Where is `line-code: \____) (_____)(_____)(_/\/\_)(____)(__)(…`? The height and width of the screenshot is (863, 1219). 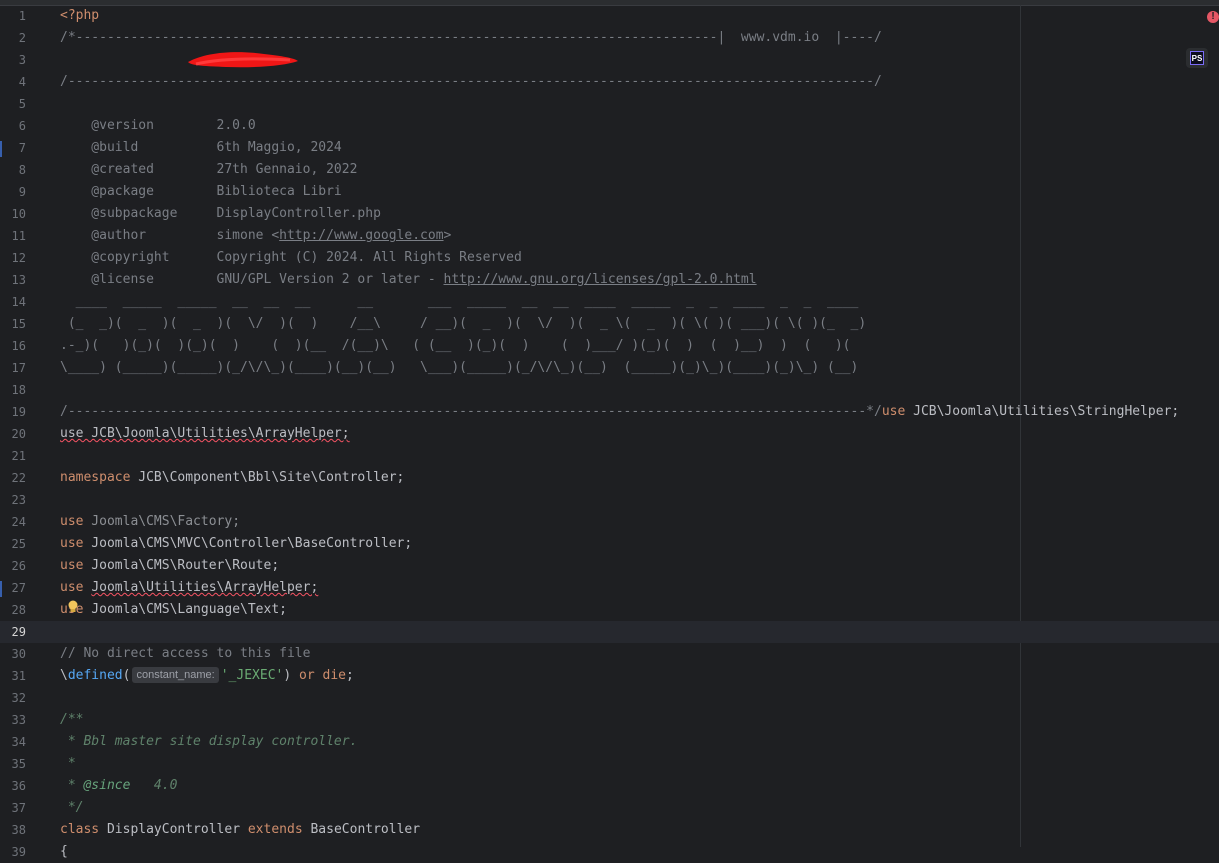 line-code: \____) (_____)(_____)(_/\/\_)(____)(__)(… is located at coordinates (459, 368).